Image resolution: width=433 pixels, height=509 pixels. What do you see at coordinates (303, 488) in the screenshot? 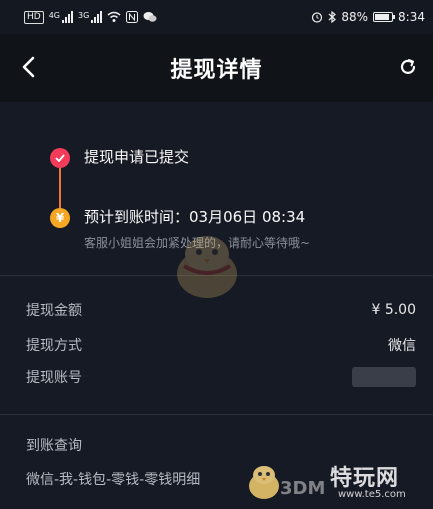
I see `watermark-brand: 3DM` at bounding box center [303, 488].